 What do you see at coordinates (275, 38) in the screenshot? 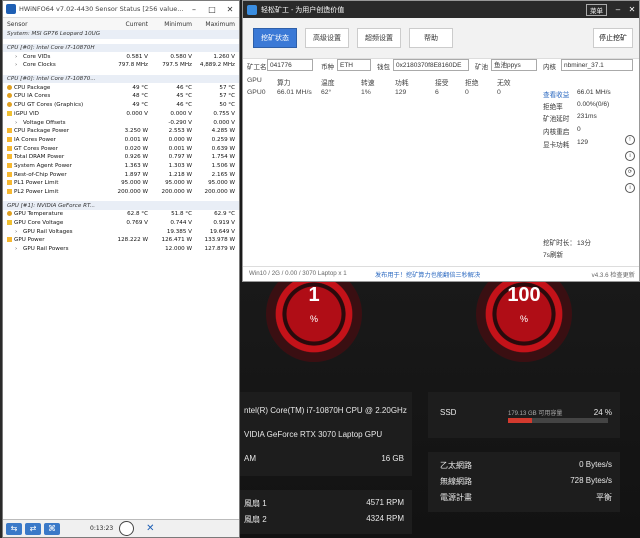
I see `tab-mining-status: 挖矿状态` at bounding box center [275, 38].